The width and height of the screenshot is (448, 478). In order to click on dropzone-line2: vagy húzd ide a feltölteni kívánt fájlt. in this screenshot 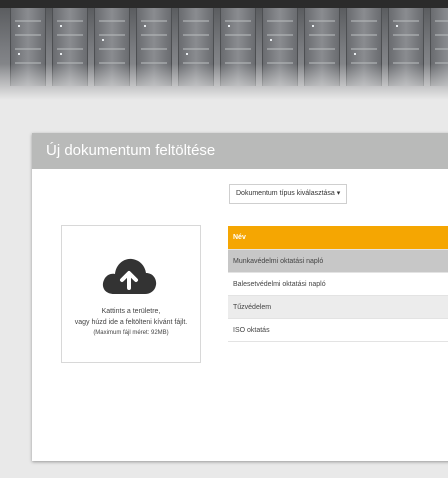, I will do `click(131, 322)`.